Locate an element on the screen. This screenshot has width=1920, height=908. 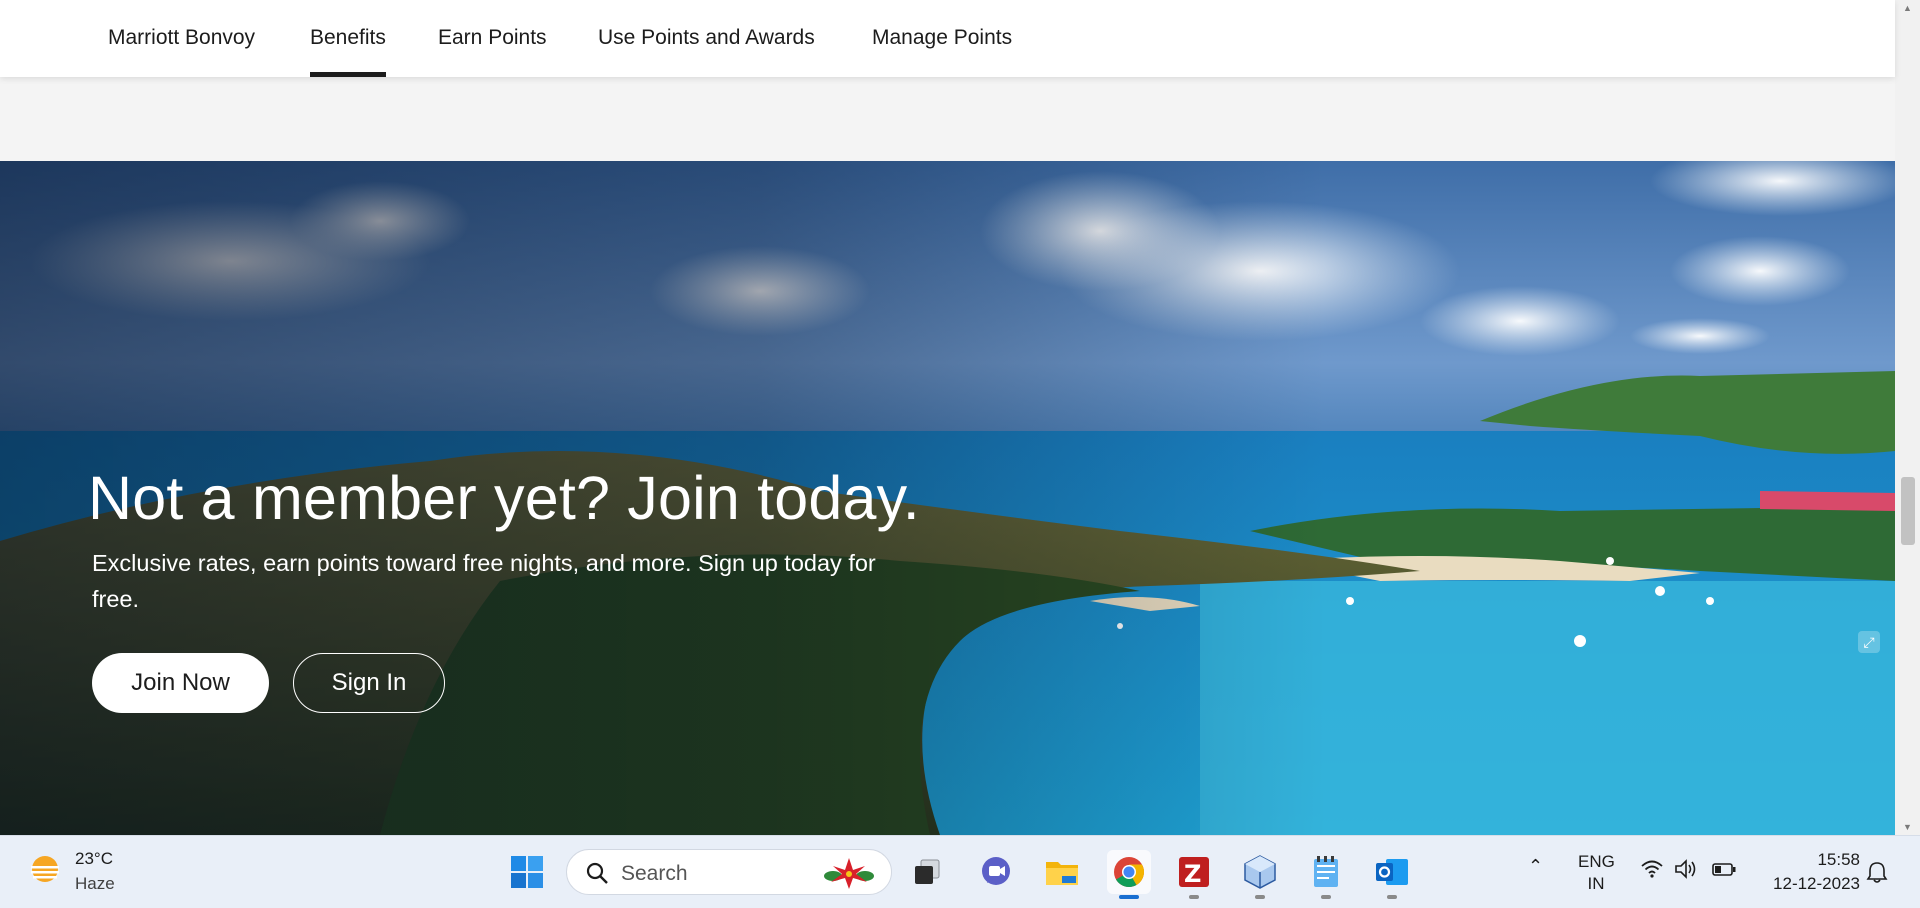
tab-use-points-and-awards: Use Points and Awards is located at coordinates (706, 38).